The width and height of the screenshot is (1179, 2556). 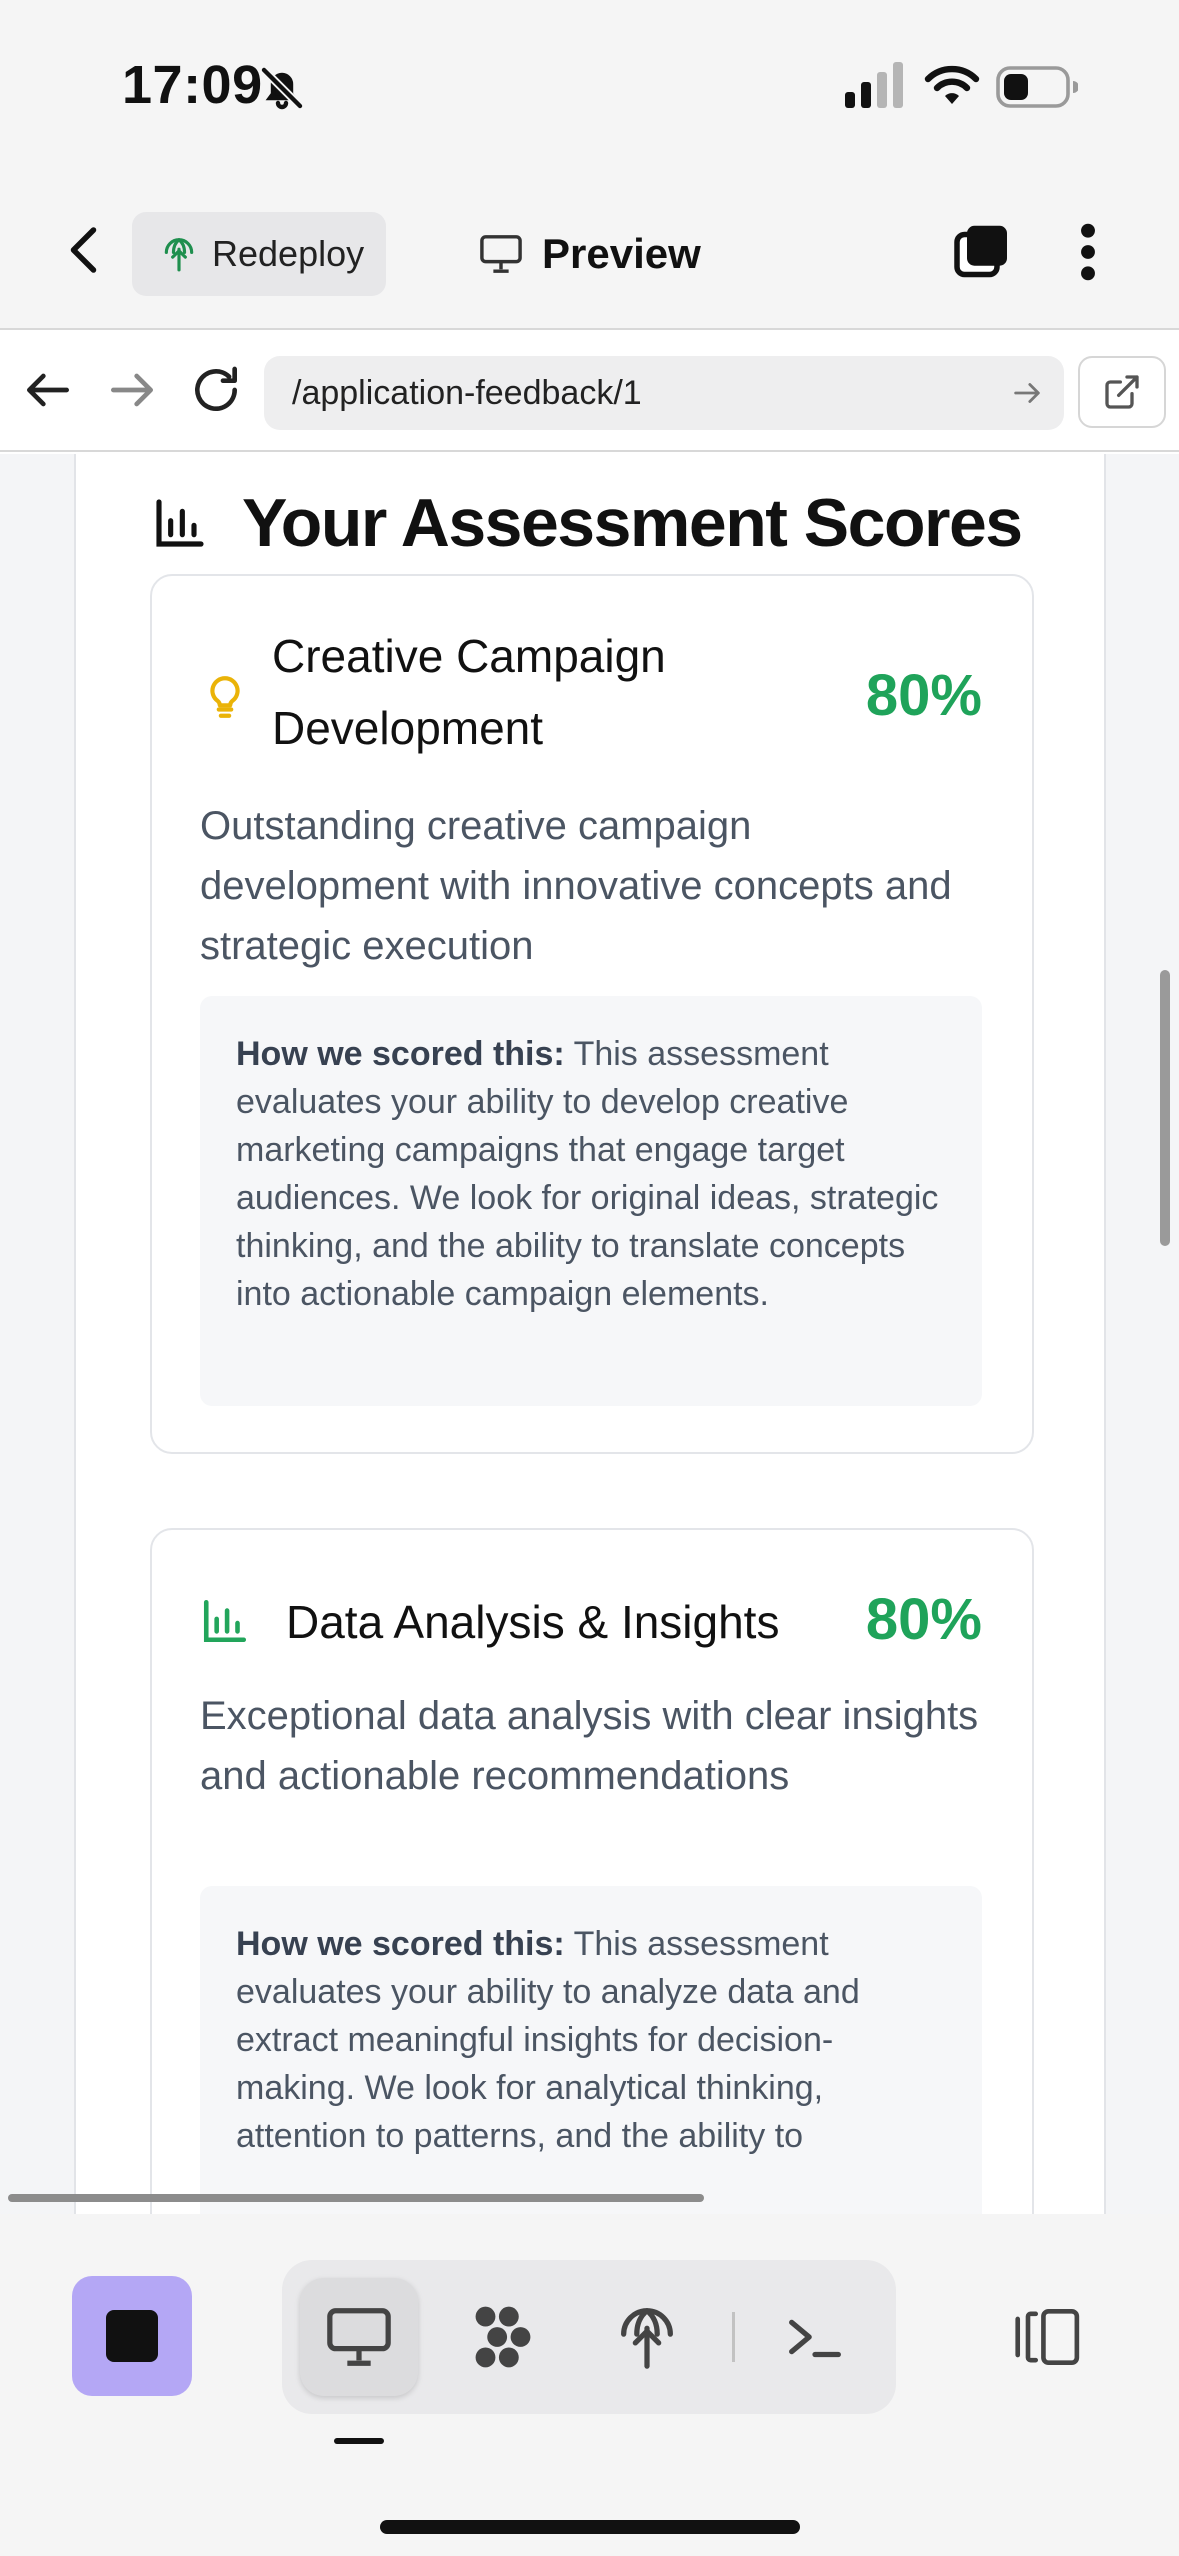 What do you see at coordinates (621, 253) in the screenshot?
I see `preview-label: Preview` at bounding box center [621, 253].